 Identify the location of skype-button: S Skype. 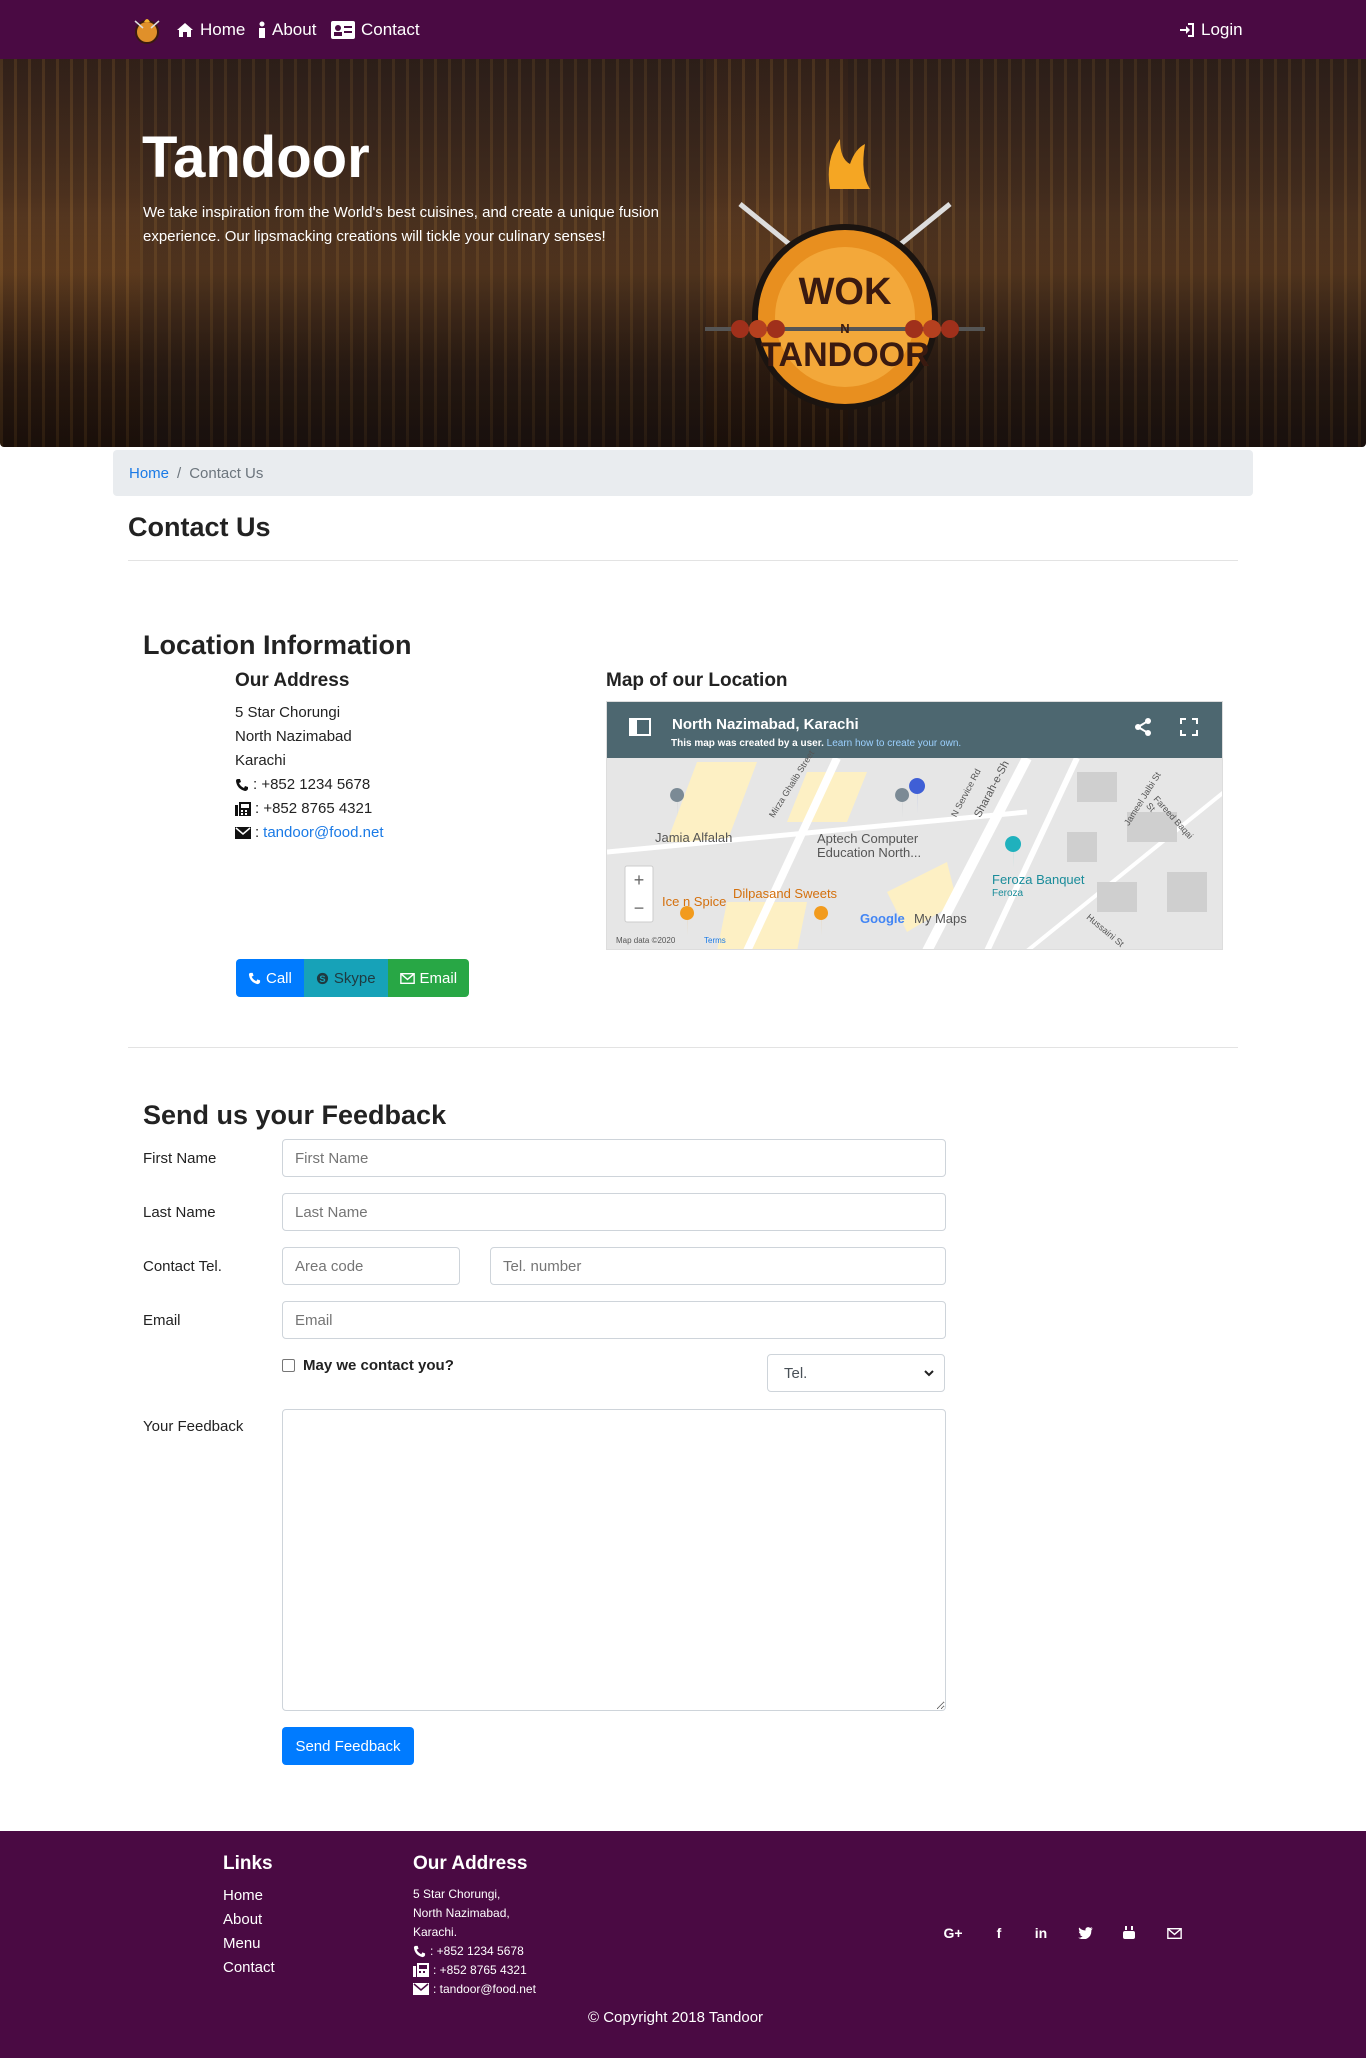
(345, 978).